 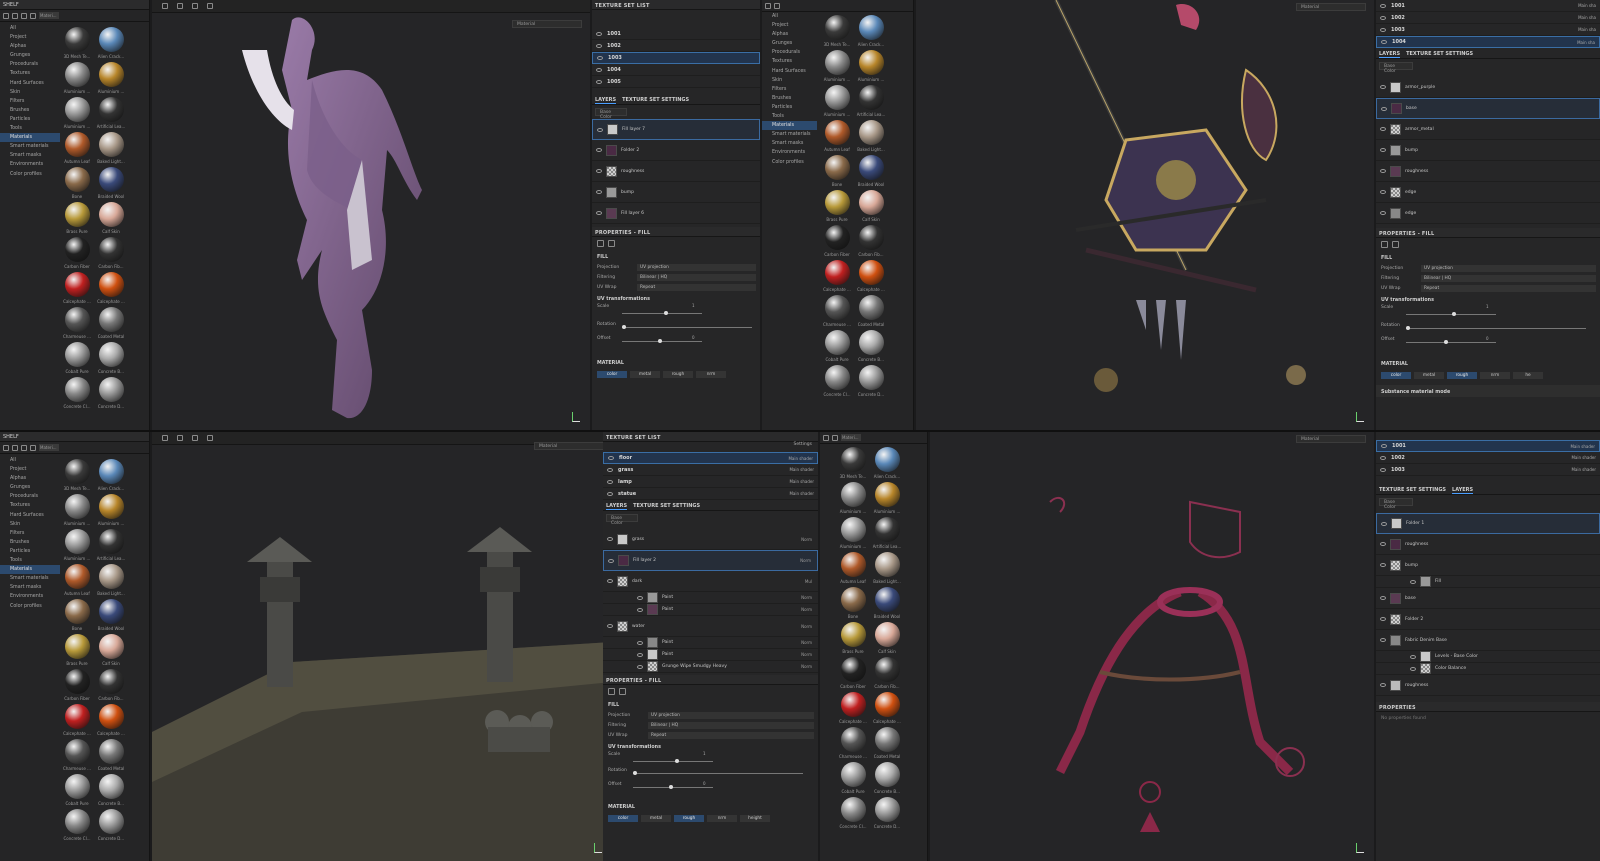 What do you see at coordinates (1395, 244) in the screenshot?
I see `material-icon` at bounding box center [1395, 244].